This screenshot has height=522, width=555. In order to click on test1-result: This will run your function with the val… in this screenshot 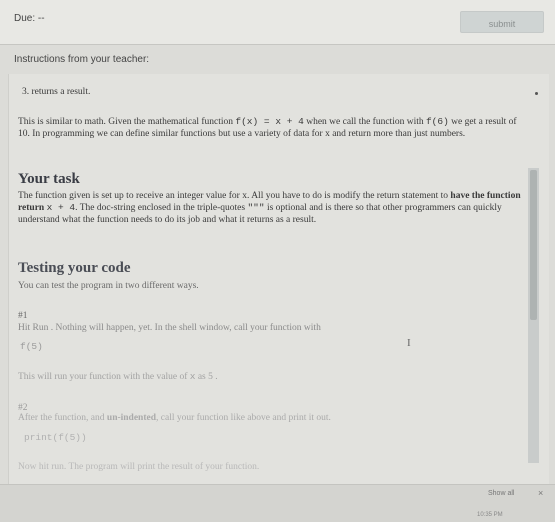, I will do `click(118, 376)`.